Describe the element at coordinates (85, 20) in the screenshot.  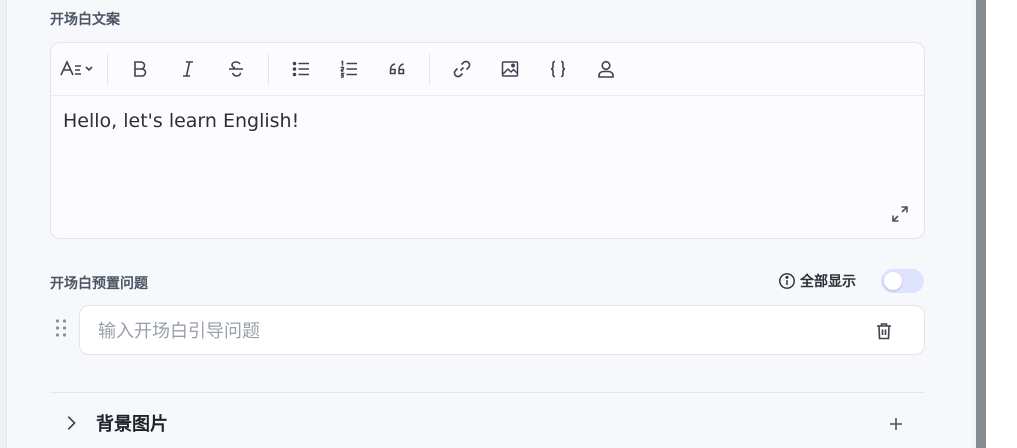
I see `opening-title: 开场白文案` at that location.